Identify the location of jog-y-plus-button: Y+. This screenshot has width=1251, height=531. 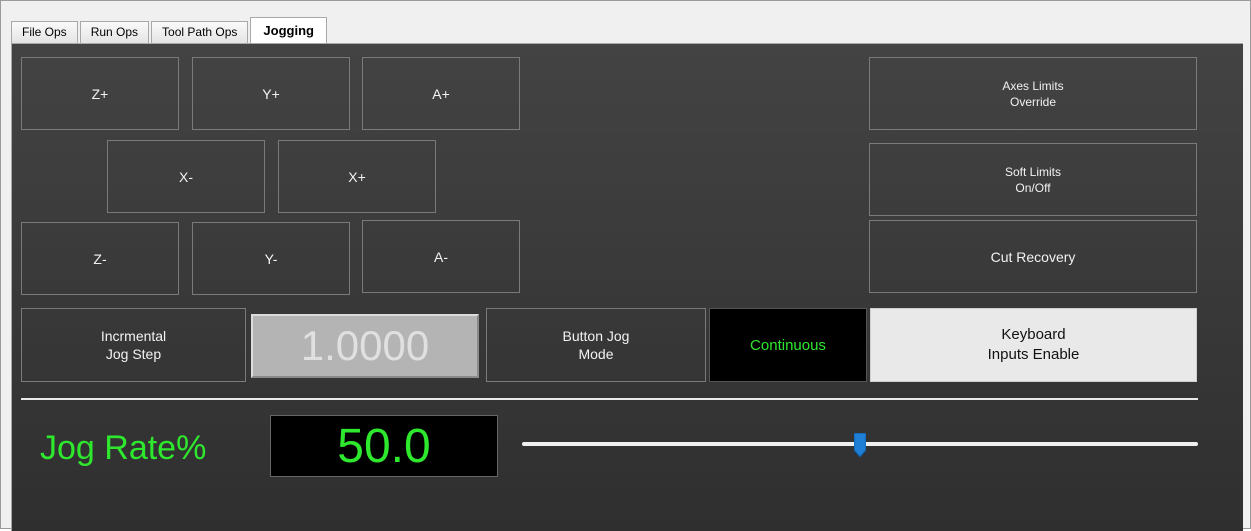
(271, 93).